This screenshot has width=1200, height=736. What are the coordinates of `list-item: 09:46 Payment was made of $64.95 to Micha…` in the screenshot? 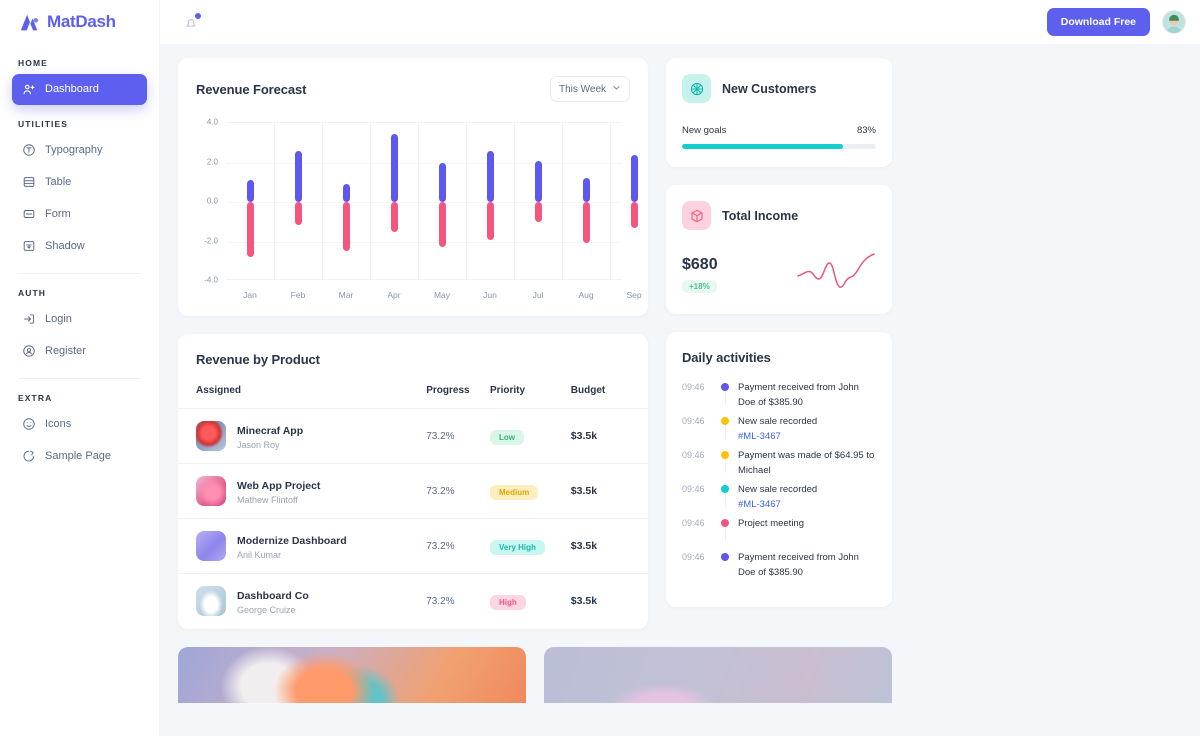 It's located at (779, 466).